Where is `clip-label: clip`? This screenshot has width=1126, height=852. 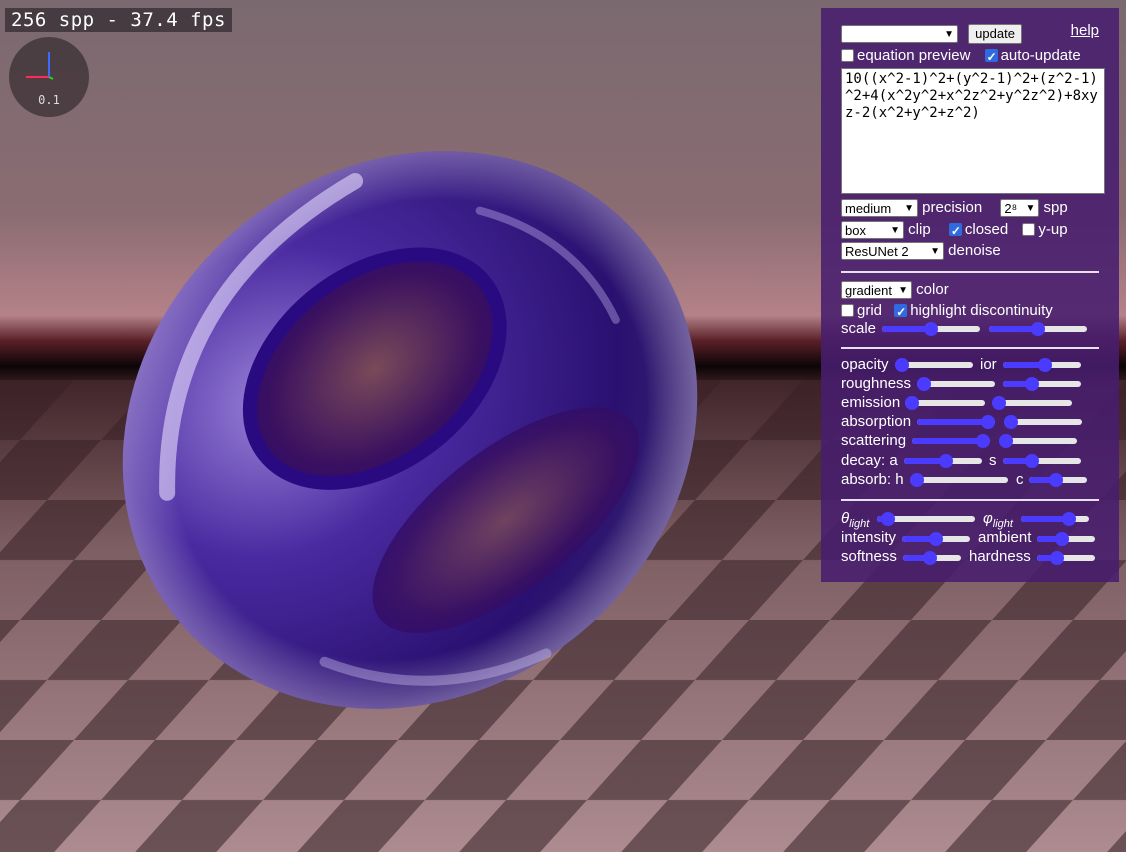 clip-label: clip is located at coordinates (919, 230).